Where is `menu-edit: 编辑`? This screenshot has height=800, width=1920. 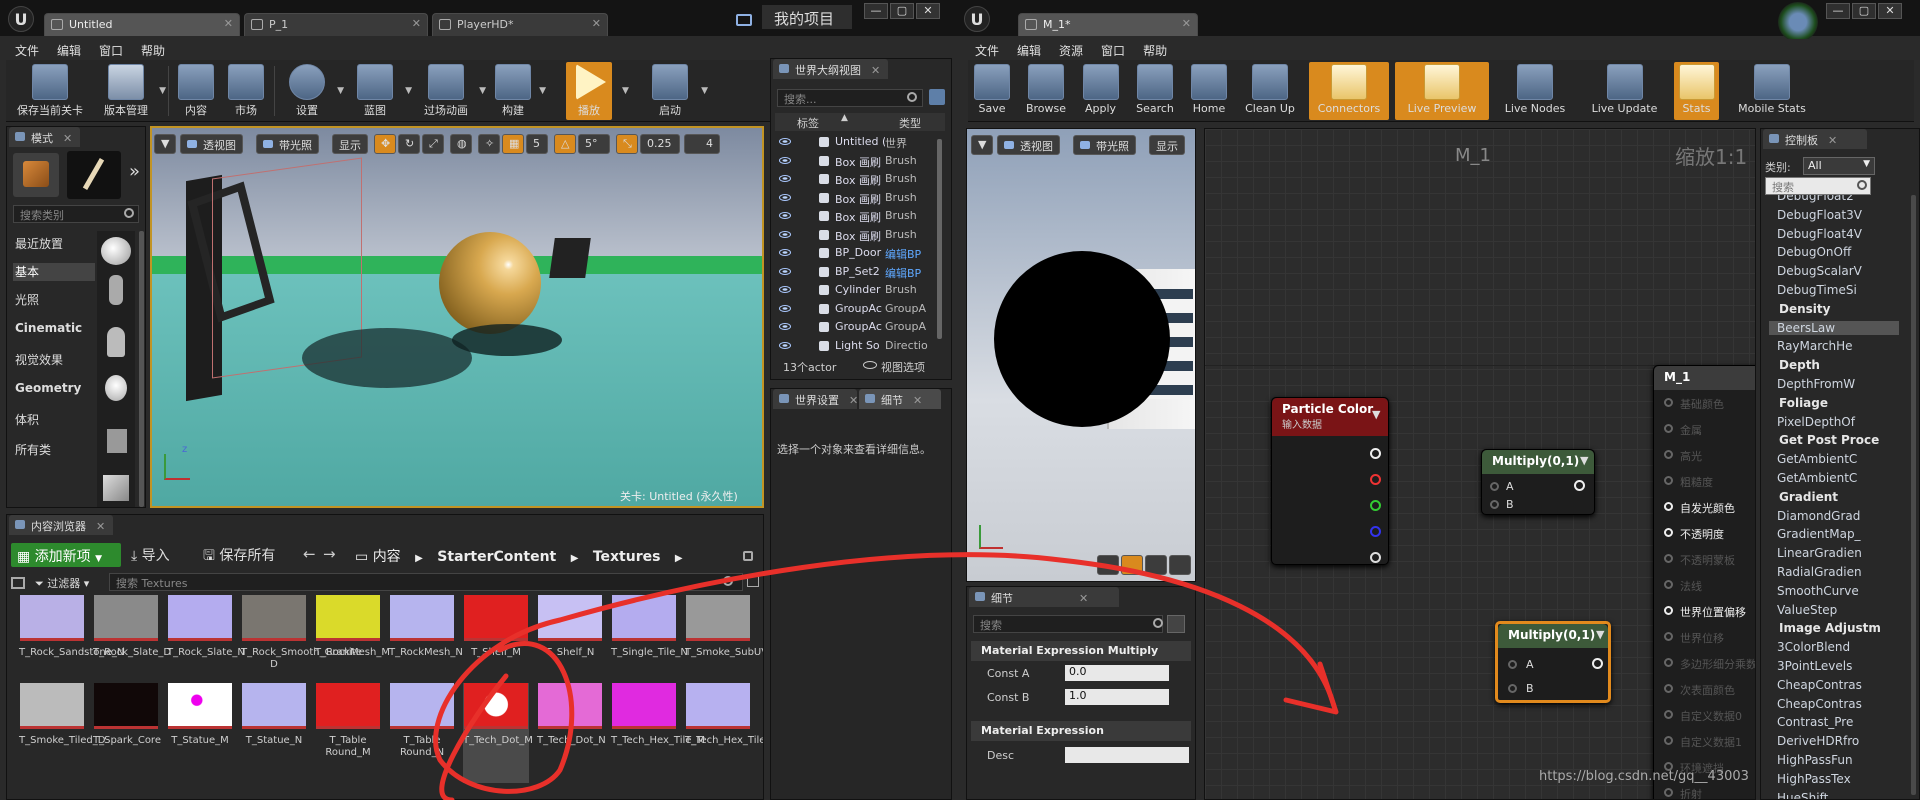 menu-edit: 编辑 is located at coordinates (69, 50).